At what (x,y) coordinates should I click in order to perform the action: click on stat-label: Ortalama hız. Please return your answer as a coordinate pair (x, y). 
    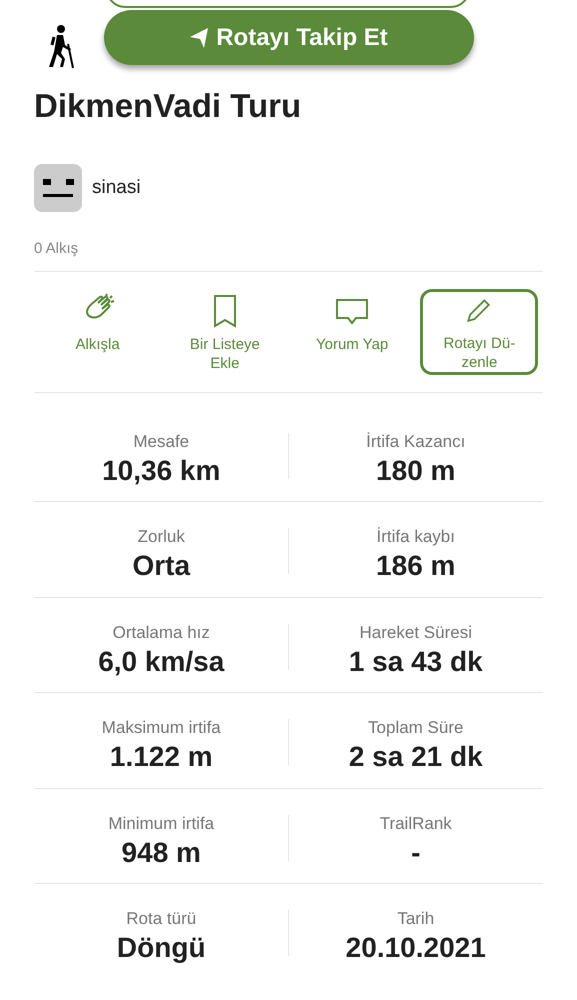
    Looking at the image, I should click on (161, 633).